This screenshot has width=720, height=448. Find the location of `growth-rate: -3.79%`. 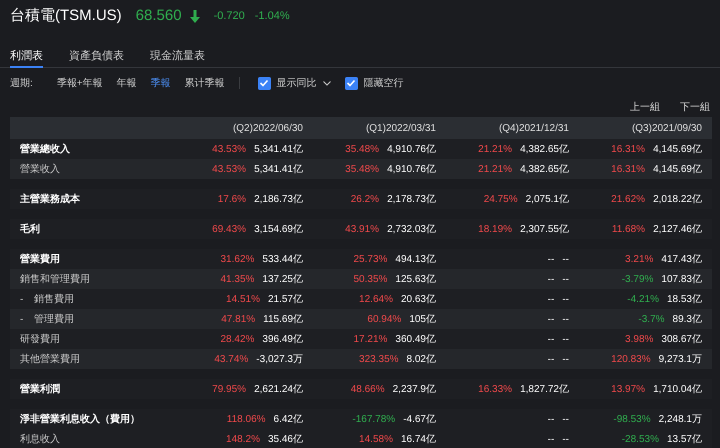

growth-rate: -3.79% is located at coordinates (638, 279).